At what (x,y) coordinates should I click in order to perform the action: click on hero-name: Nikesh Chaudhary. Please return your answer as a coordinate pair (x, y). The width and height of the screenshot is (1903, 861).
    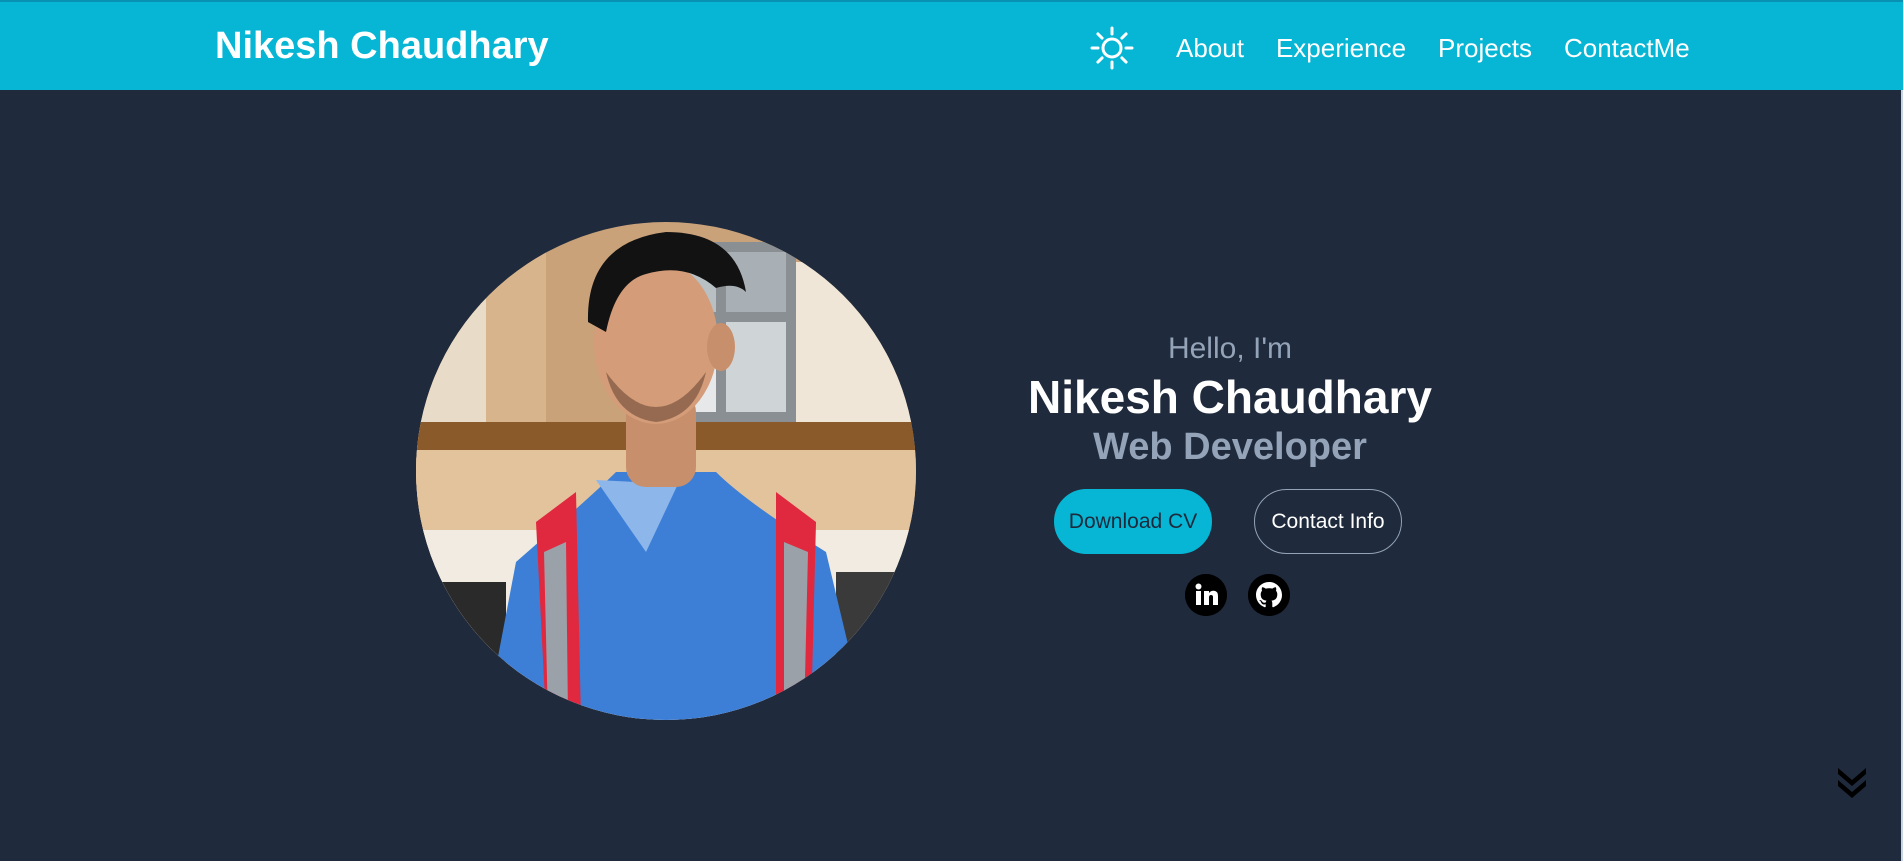
    Looking at the image, I should click on (1230, 397).